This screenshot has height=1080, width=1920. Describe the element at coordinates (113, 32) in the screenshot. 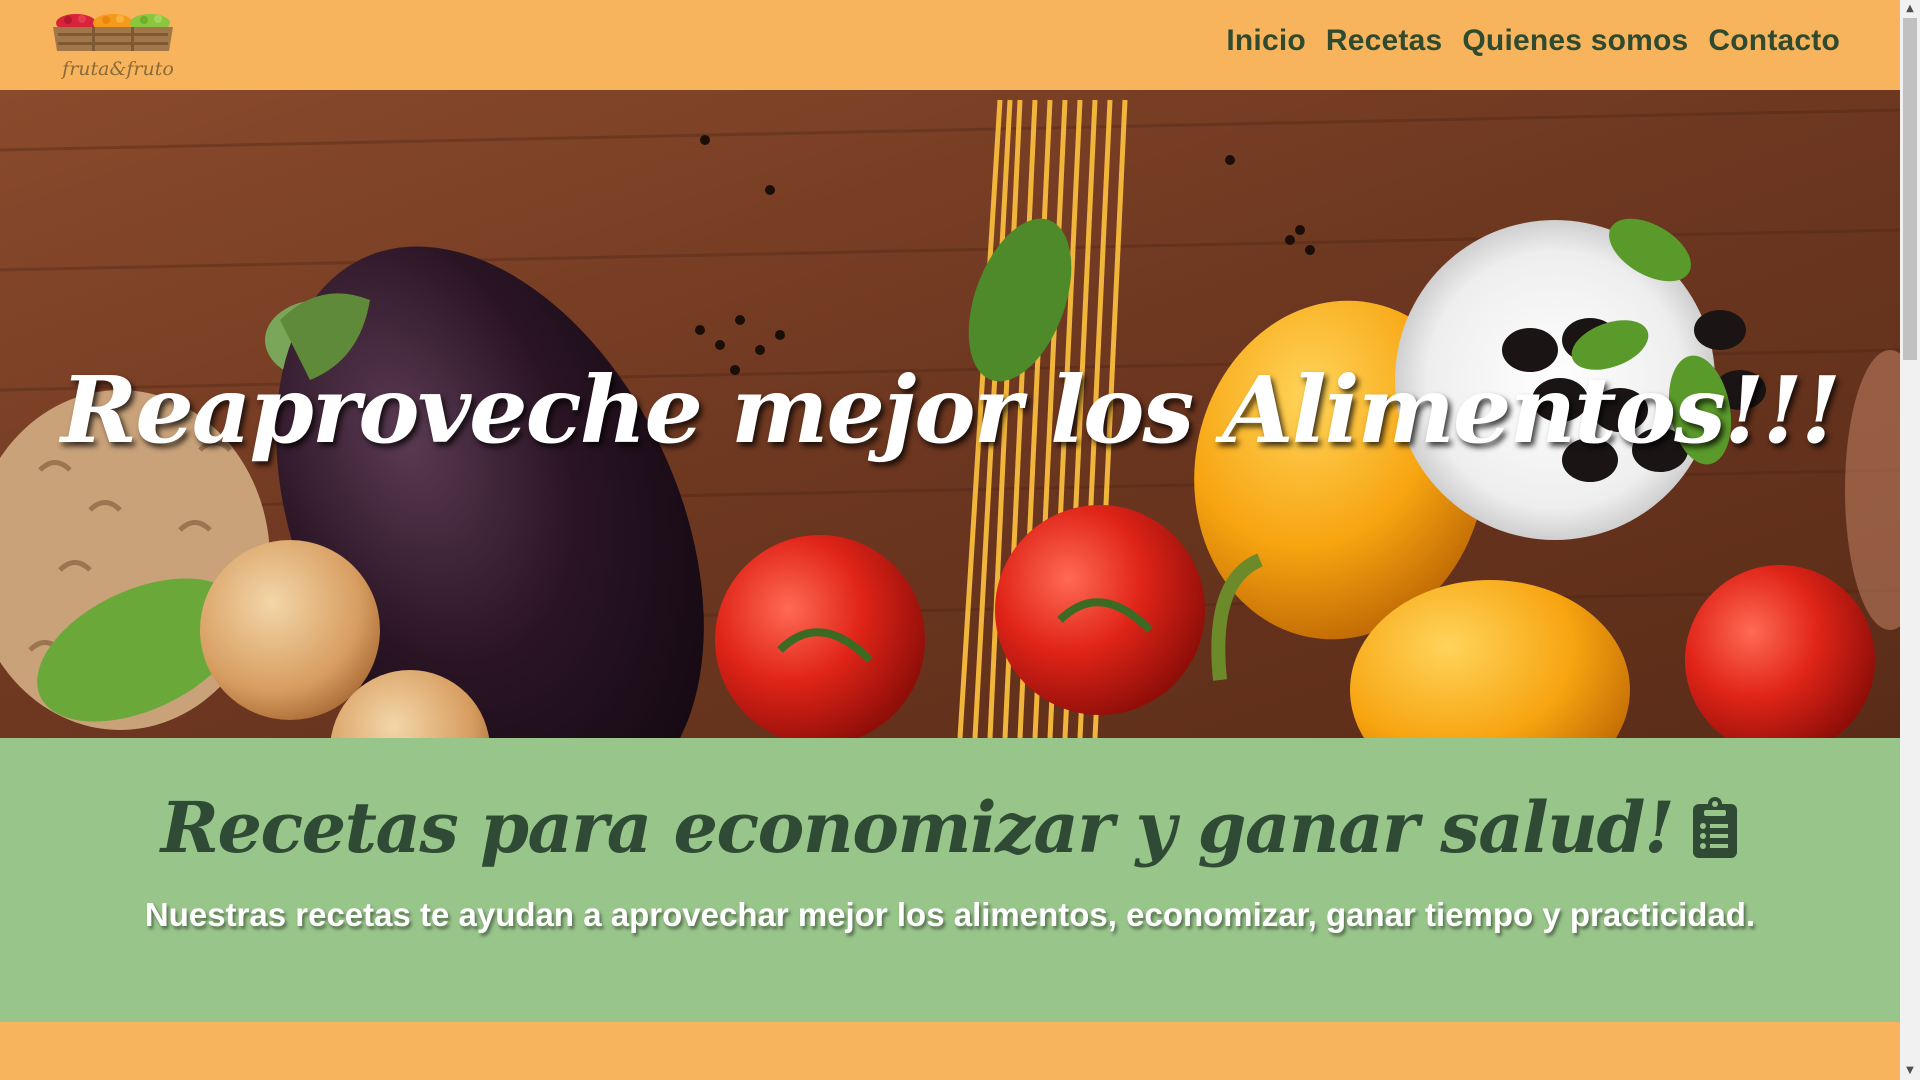

I see `fruit-crates-icon` at that location.